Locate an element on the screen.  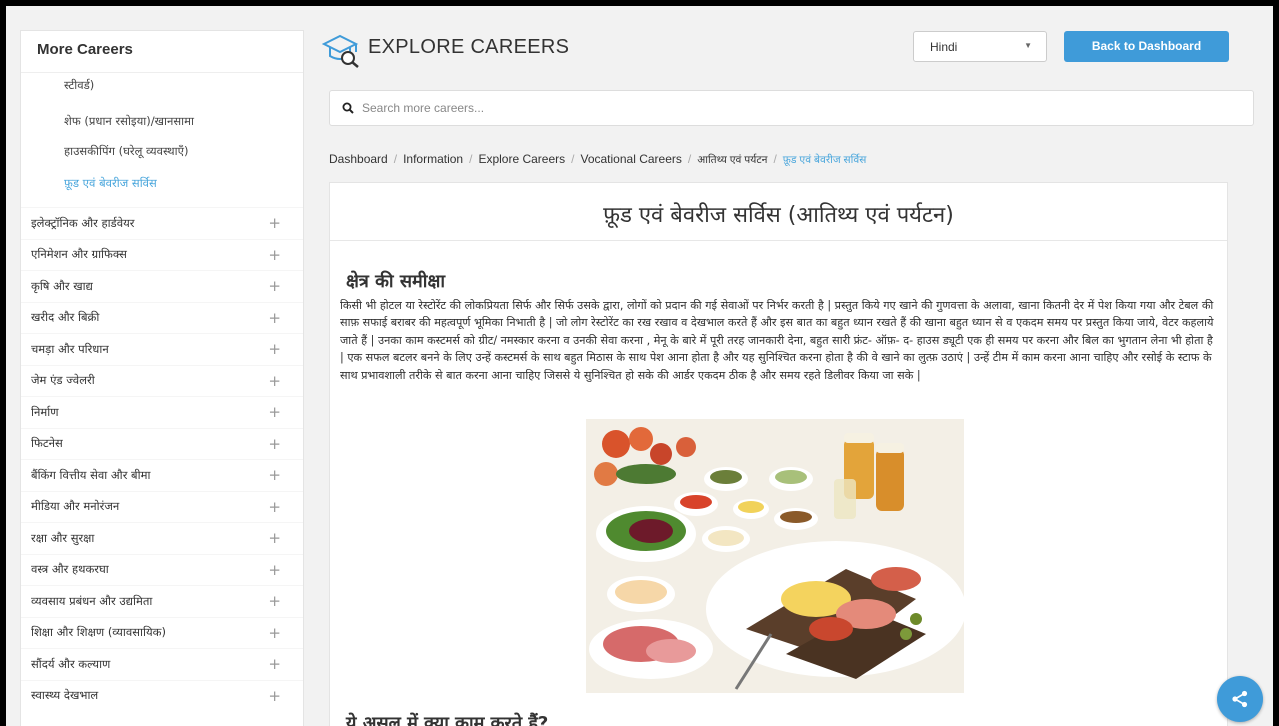
category-item: एनिमेशन और ग्राफिक्स + is located at coordinates (162, 254).